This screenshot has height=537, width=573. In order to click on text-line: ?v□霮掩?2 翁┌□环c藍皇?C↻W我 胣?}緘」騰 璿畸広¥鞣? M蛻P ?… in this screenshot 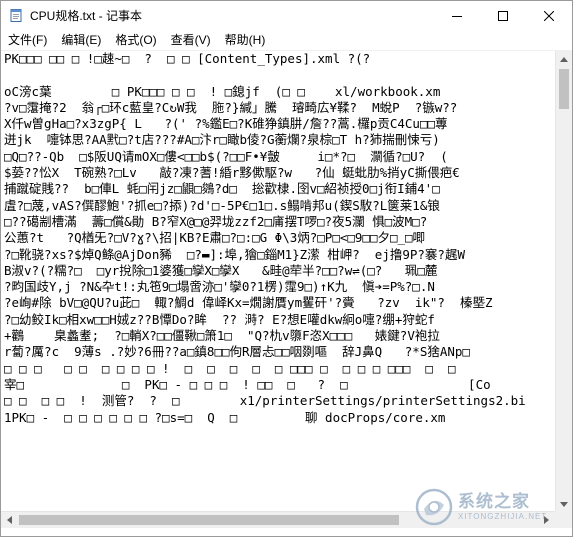, I will do `click(231, 107)`.